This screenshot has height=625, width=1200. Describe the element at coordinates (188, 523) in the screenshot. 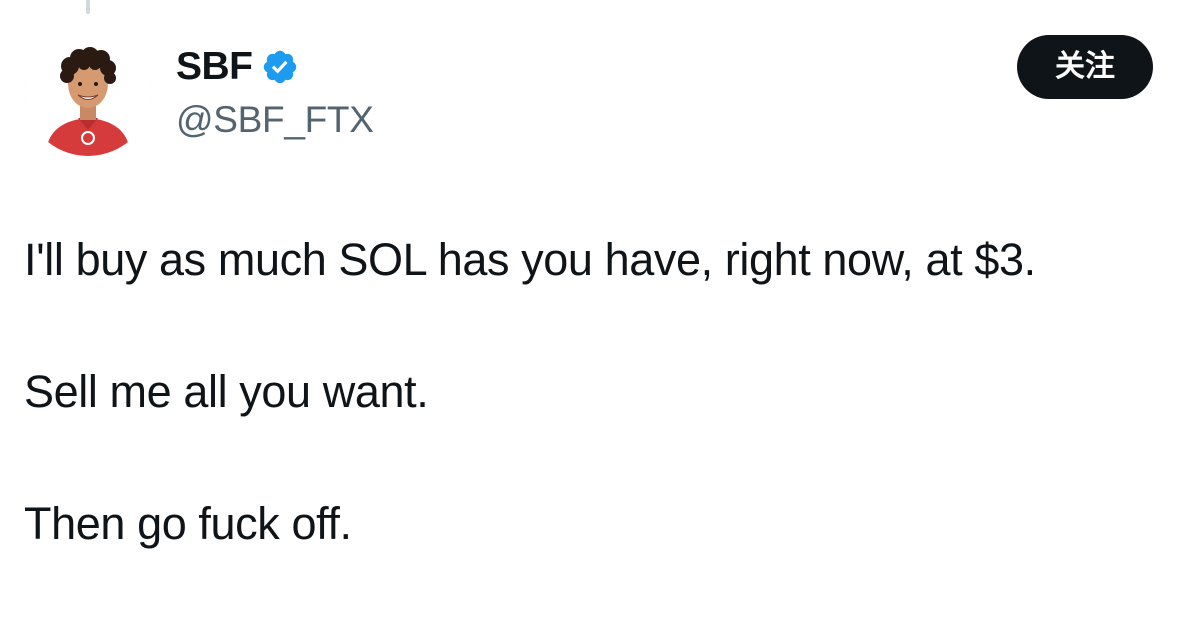

I see `tweet-text-line: Then go fuck off.` at that location.